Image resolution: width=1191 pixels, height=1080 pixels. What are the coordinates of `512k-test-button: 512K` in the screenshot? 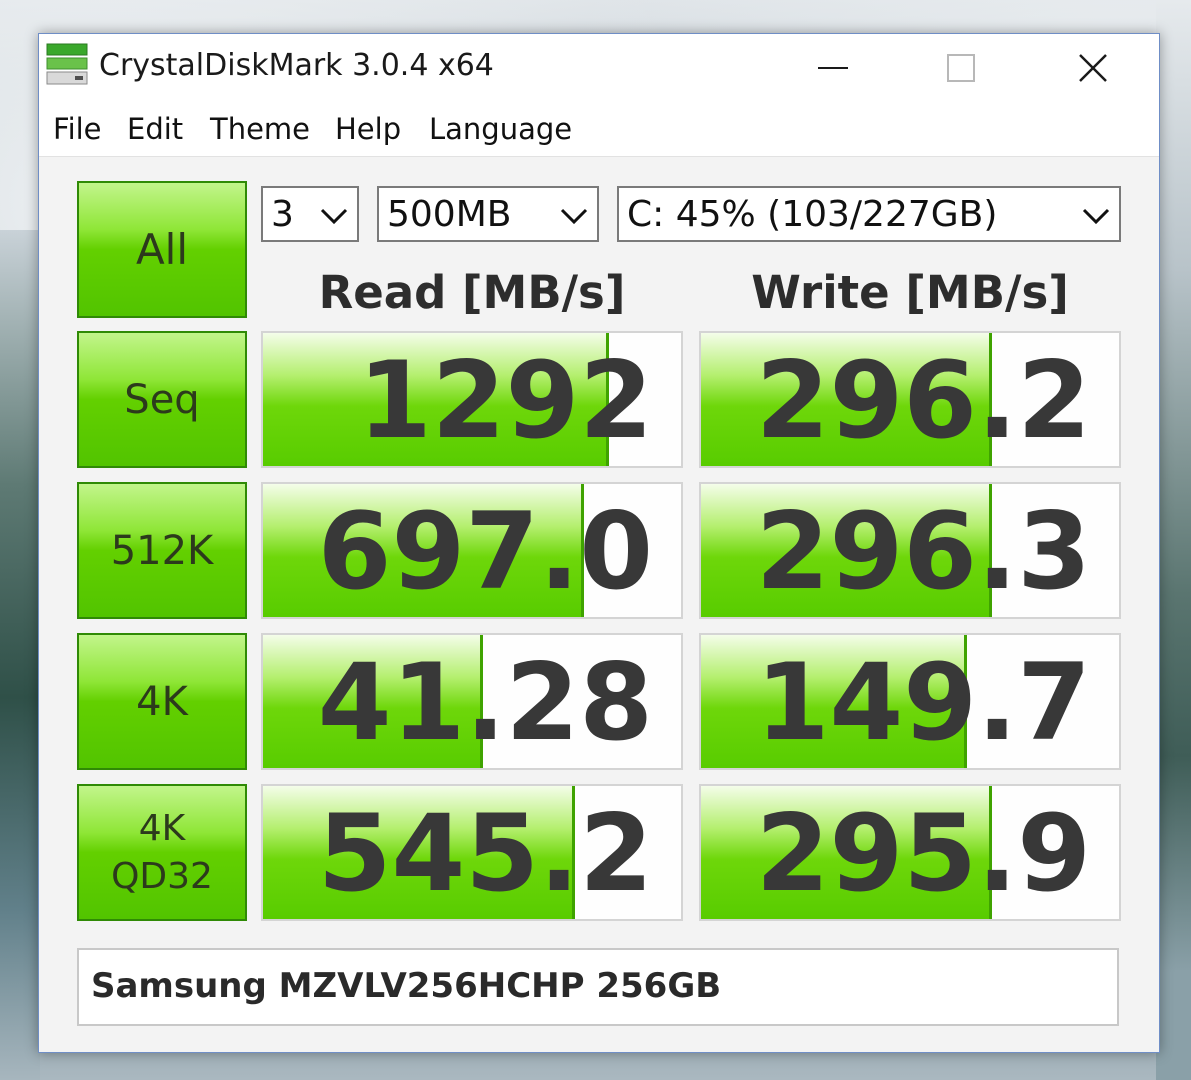 It's located at (162, 550).